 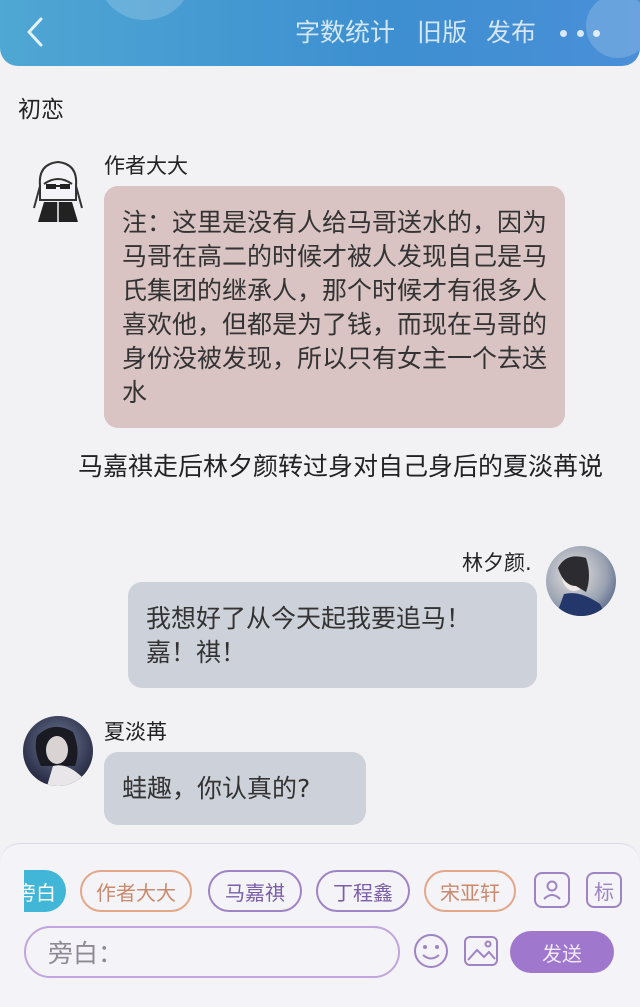 I want to click on linxiyan-message-bubble: 我想好了从今天起我要追马！嘉！祺！, so click(x=332, y=635).